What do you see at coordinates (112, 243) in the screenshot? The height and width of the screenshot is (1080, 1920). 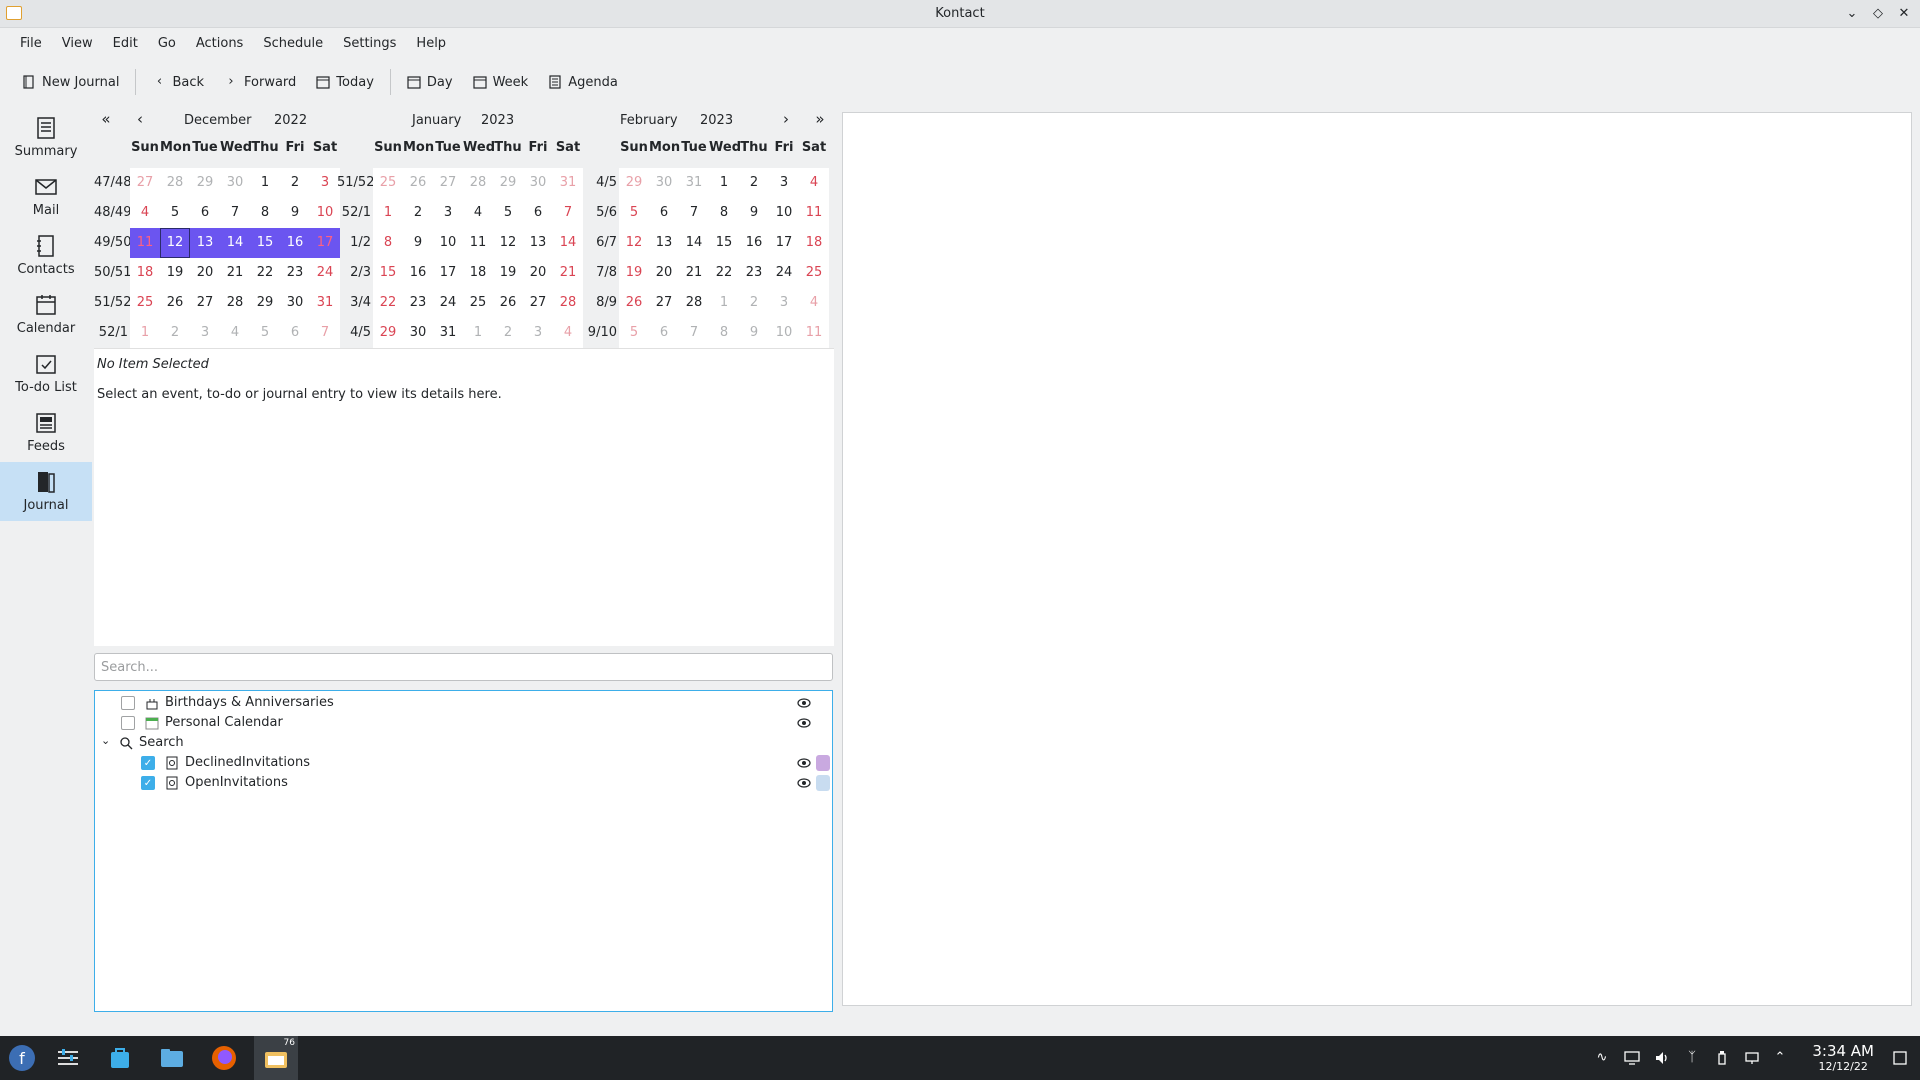 I see `week-number: 49/50` at bounding box center [112, 243].